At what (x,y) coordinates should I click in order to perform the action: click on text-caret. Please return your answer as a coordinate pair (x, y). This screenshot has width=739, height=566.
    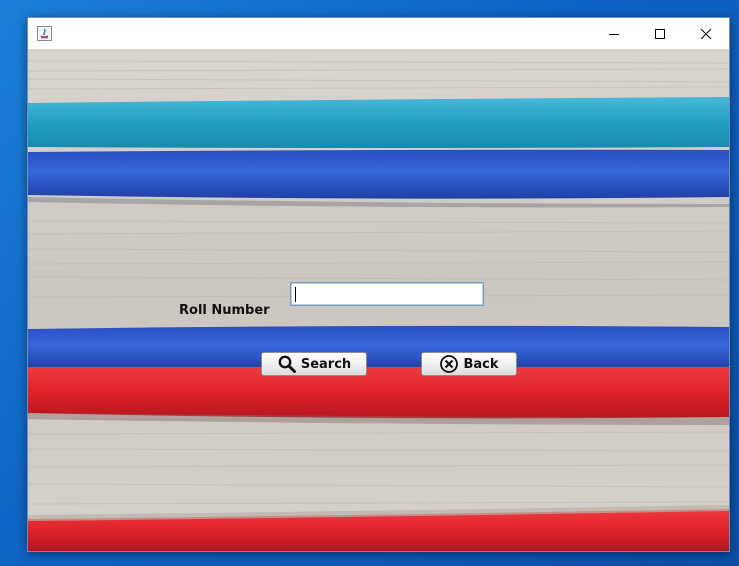
    Looking at the image, I should click on (295, 294).